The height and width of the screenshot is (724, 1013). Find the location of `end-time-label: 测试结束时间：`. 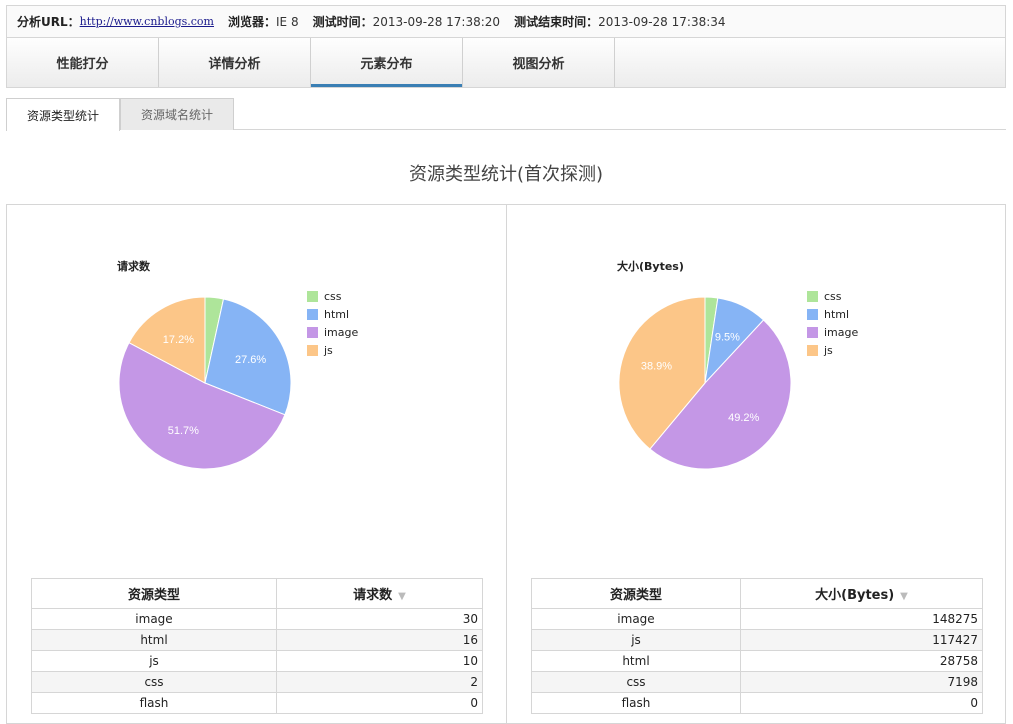

end-time-label: 测试结束时间： is located at coordinates (556, 22).